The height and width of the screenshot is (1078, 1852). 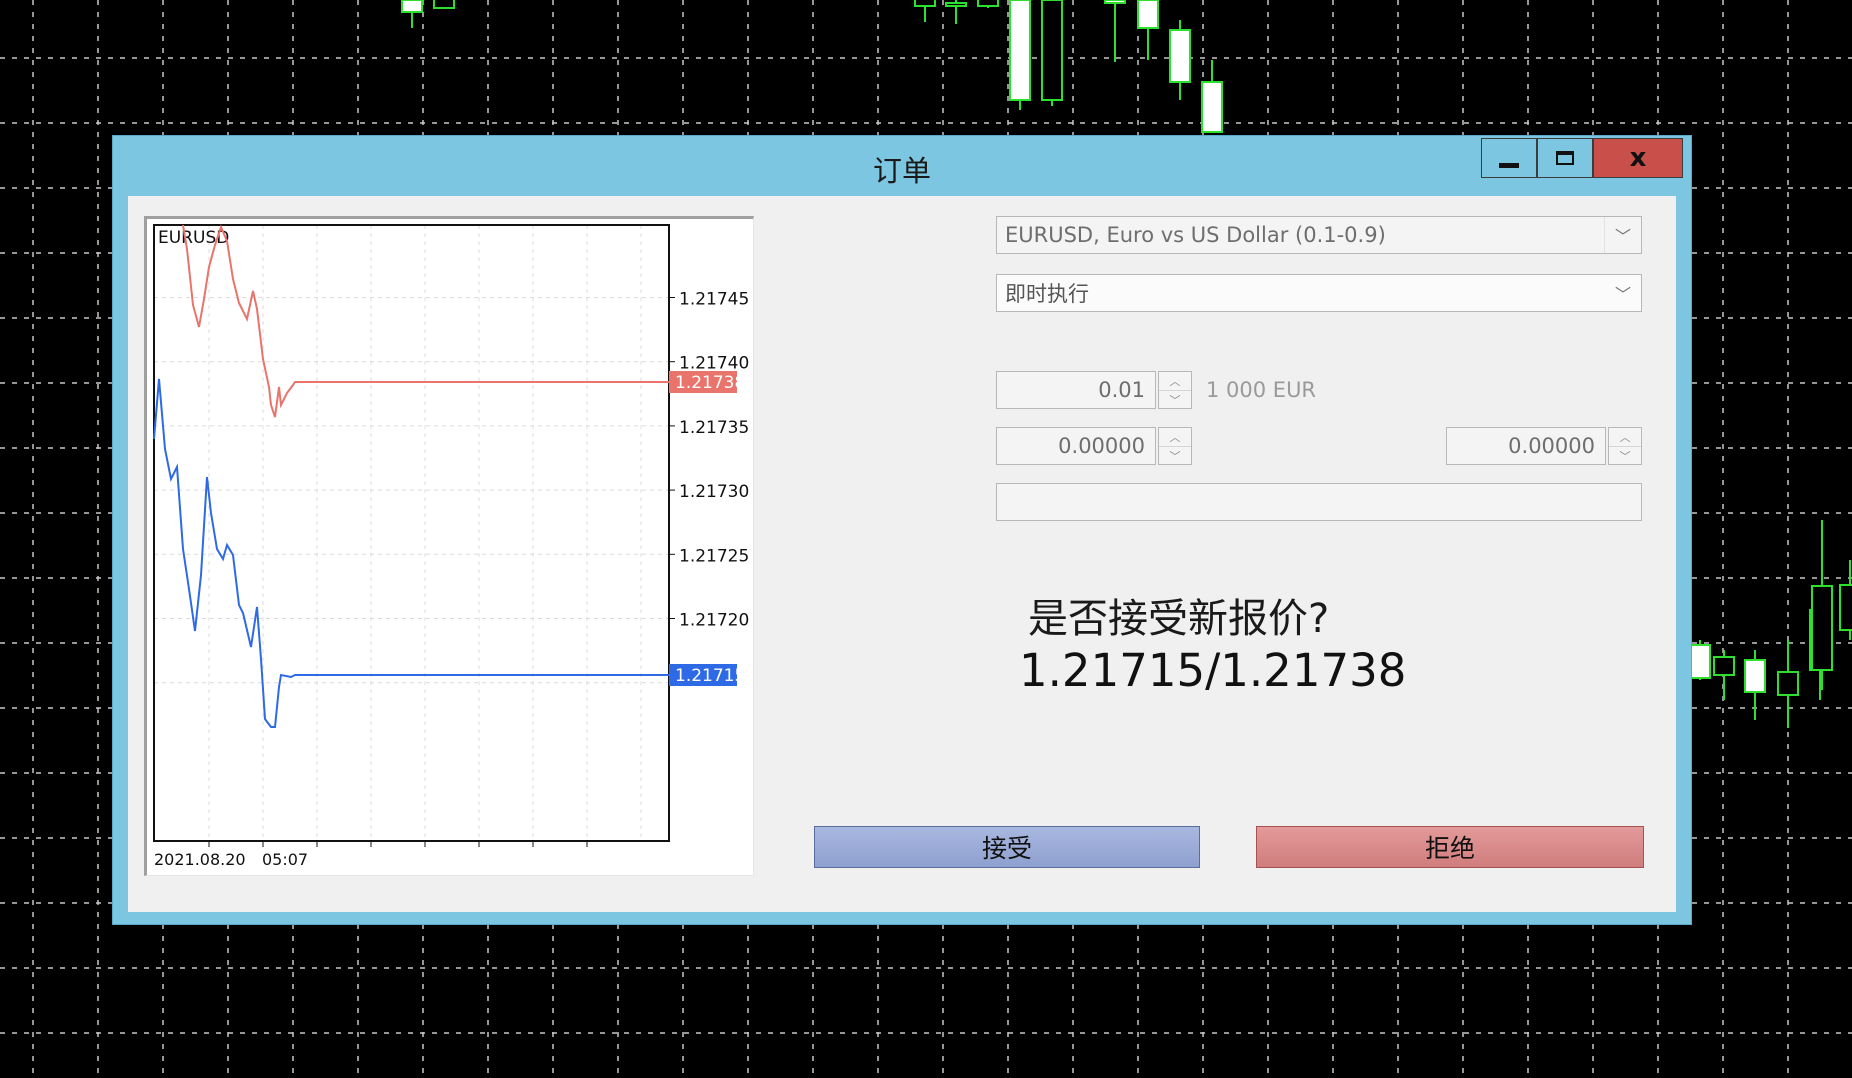 What do you see at coordinates (901, 171) in the screenshot?
I see `window-title: 订单` at bounding box center [901, 171].